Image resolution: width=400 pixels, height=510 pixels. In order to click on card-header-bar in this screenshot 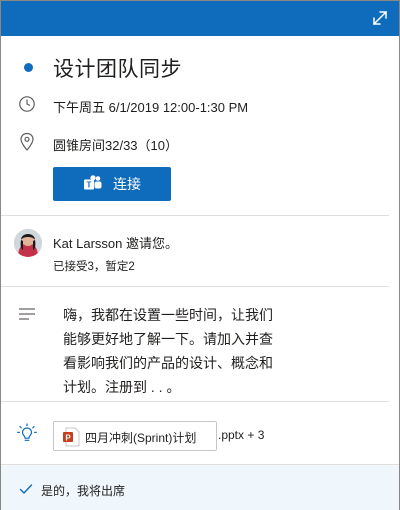, I will do `click(200, 18)`.